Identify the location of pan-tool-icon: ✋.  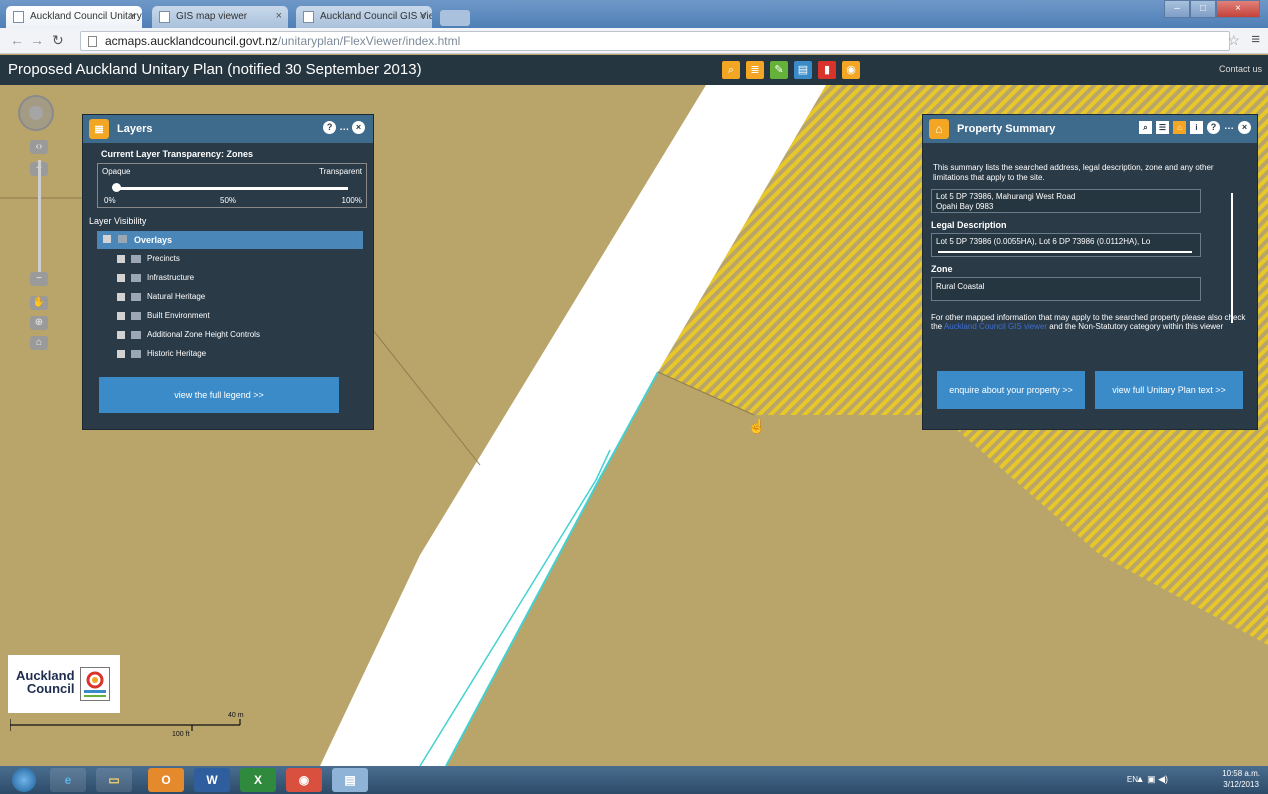
(39, 303).